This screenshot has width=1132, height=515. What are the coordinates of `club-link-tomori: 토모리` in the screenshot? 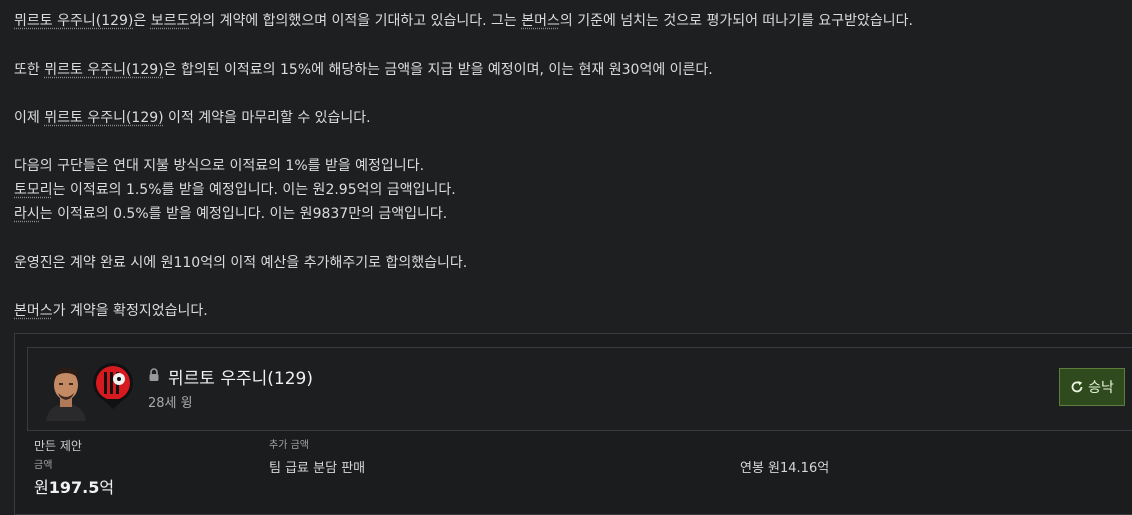 It's located at (33, 190).